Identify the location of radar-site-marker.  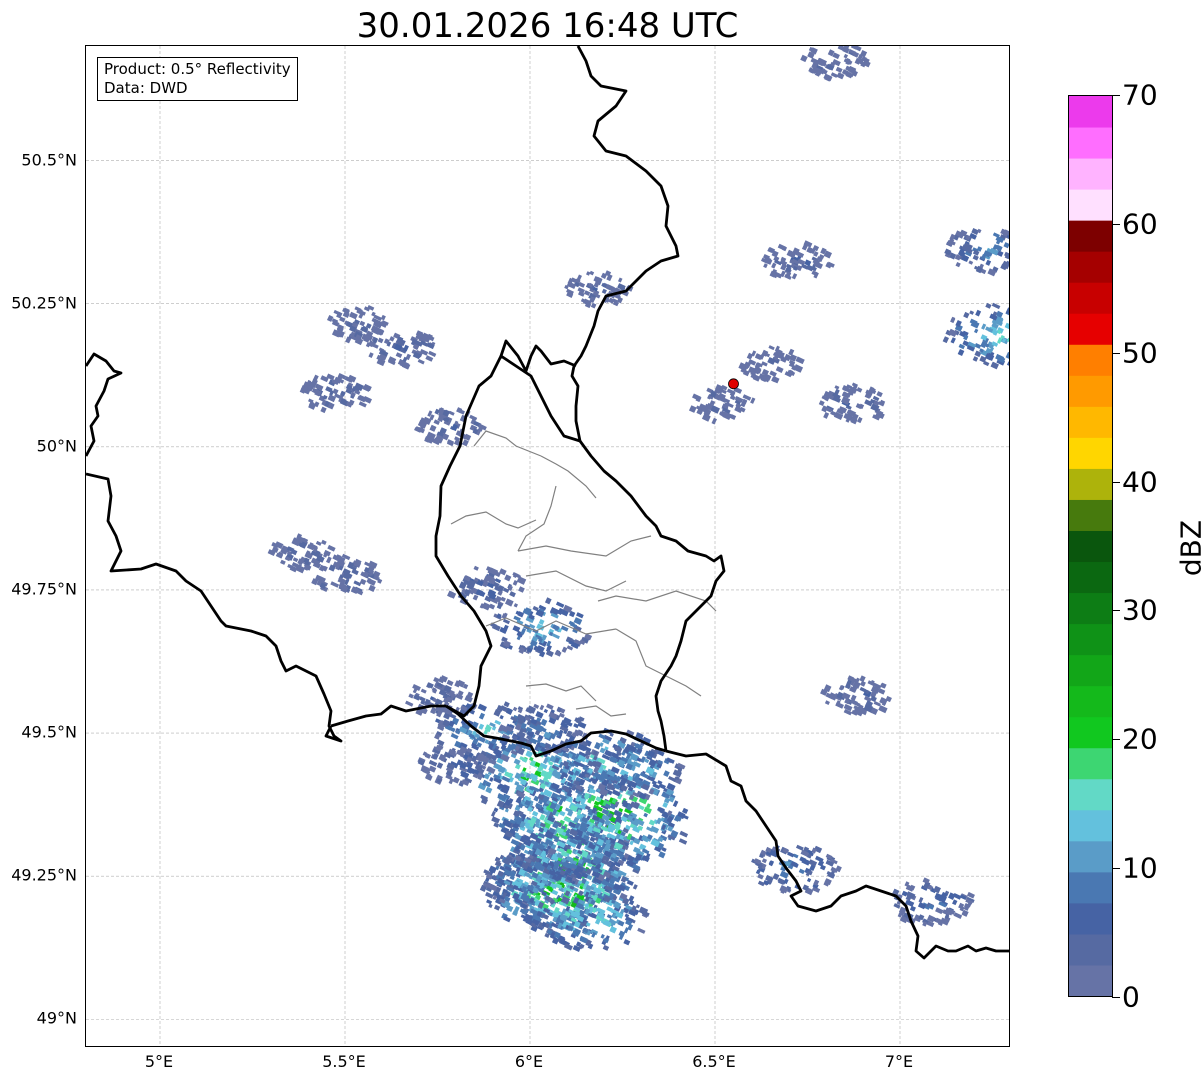
(733, 384).